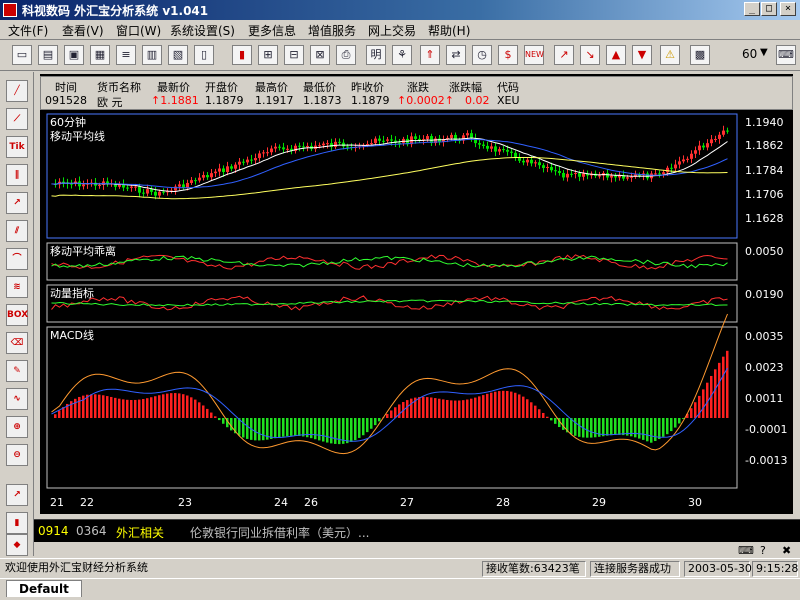  I want to click on fund-icon: ⚘, so click(402, 55).